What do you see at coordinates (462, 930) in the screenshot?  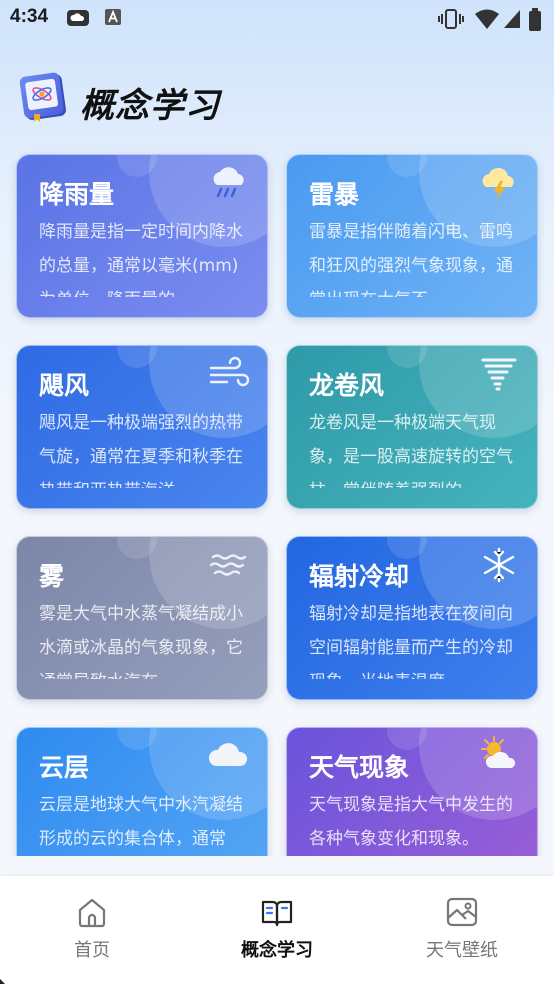 I see `nav-item-weather-wallpaper: 天气壁纸` at bounding box center [462, 930].